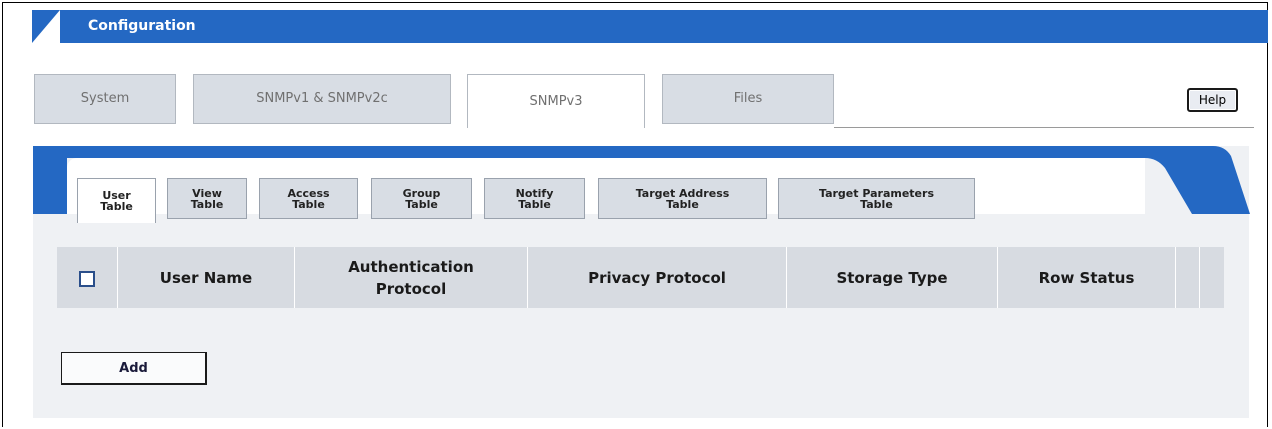 This screenshot has width=1272, height=429. Describe the element at coordinates (421, 198) in the screenshot. I see `subtab-group-table: Group Table` at that location.